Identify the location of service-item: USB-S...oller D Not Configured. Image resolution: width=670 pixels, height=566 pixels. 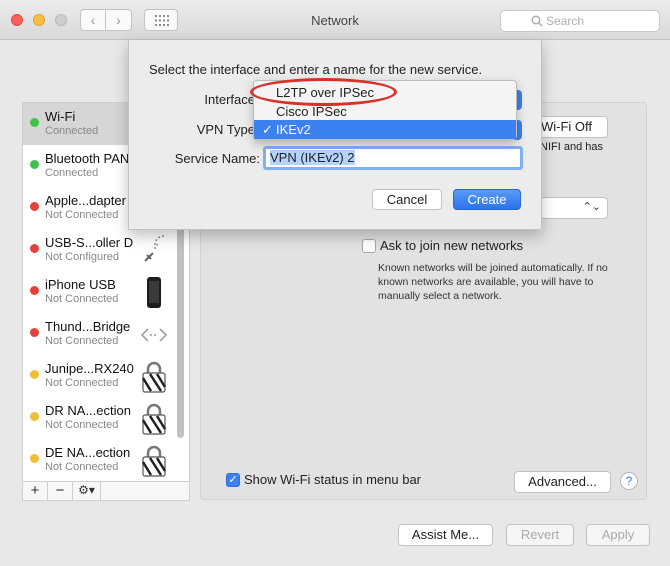
(106, 250).